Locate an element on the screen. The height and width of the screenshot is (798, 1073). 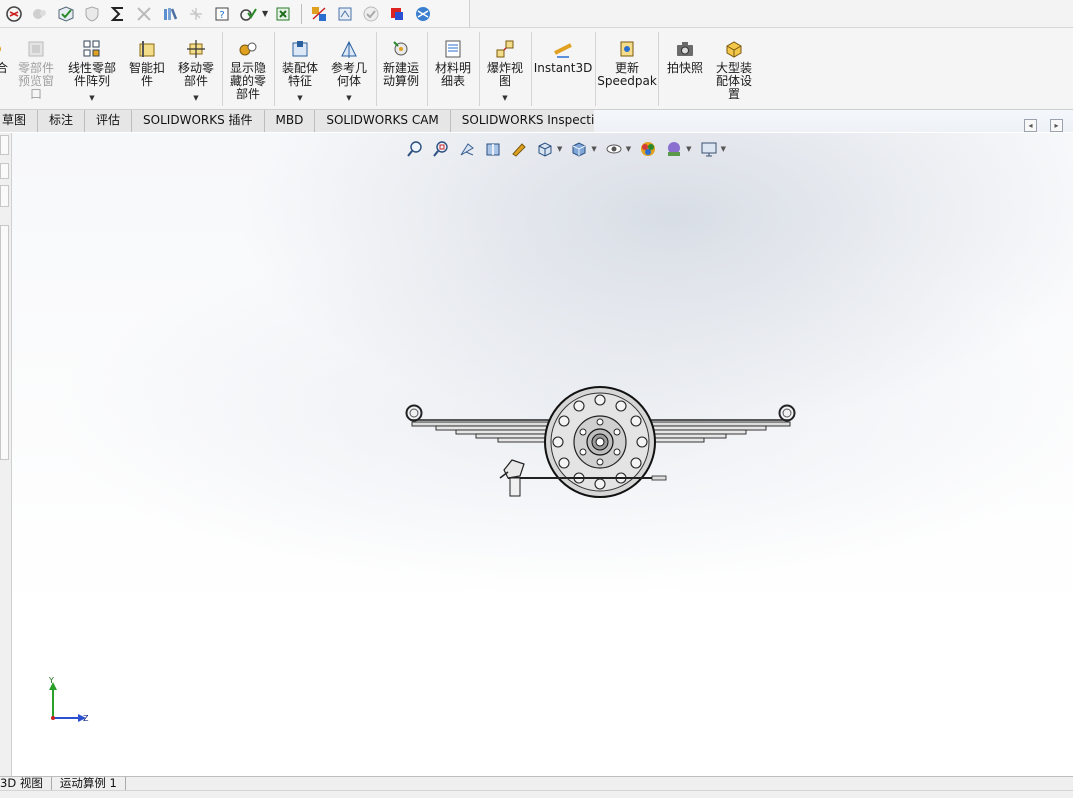
bom-icon is located at coordinates (453, 49).